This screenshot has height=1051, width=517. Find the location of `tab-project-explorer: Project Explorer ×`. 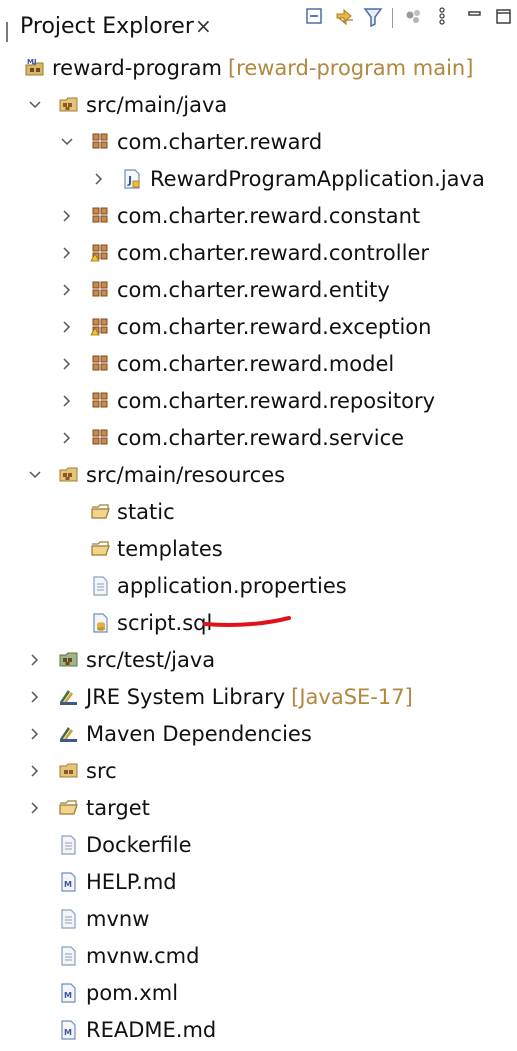

tab-project-explorer: Project Explorer × is located at coordinates (116, 27).